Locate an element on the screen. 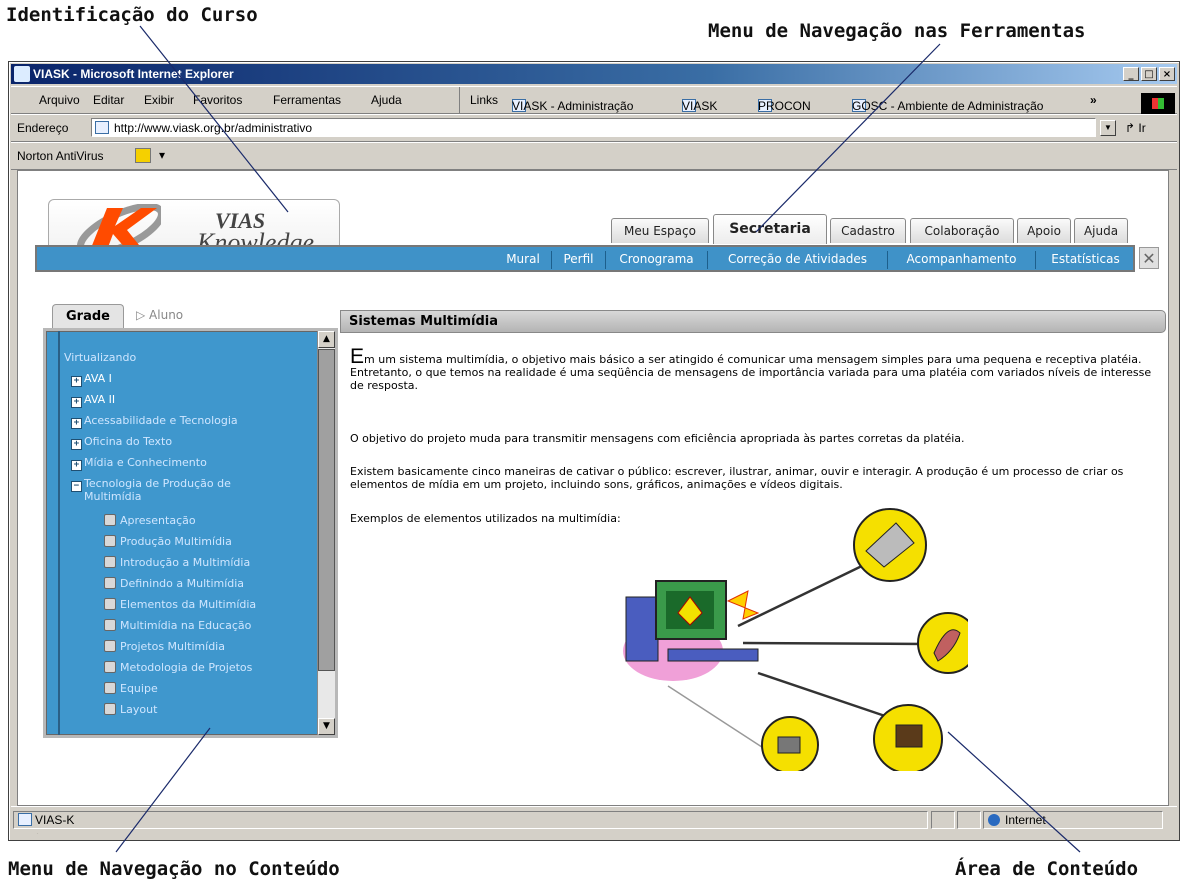 The image size is (1187, 884). tree-module: + Oficina do Texto is located at coordinates (121, 442).